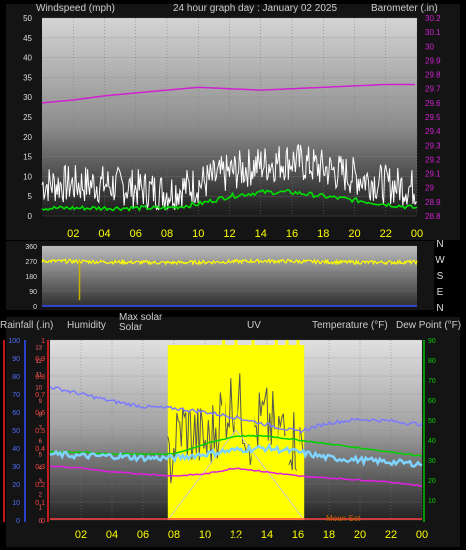 This screenshot has width=466, height=550. I want to click on humidity-tick-label: 60, so click(16, 413).